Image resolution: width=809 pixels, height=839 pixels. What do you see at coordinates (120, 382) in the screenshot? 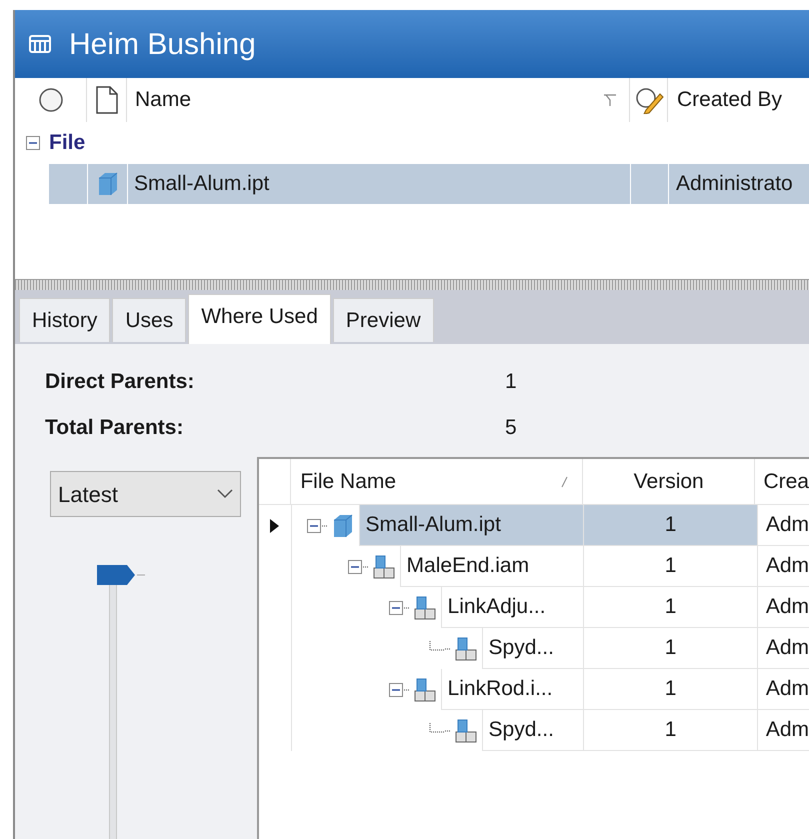
I see `summary-label: Direct Parents:` at bounding box center [120, 382].